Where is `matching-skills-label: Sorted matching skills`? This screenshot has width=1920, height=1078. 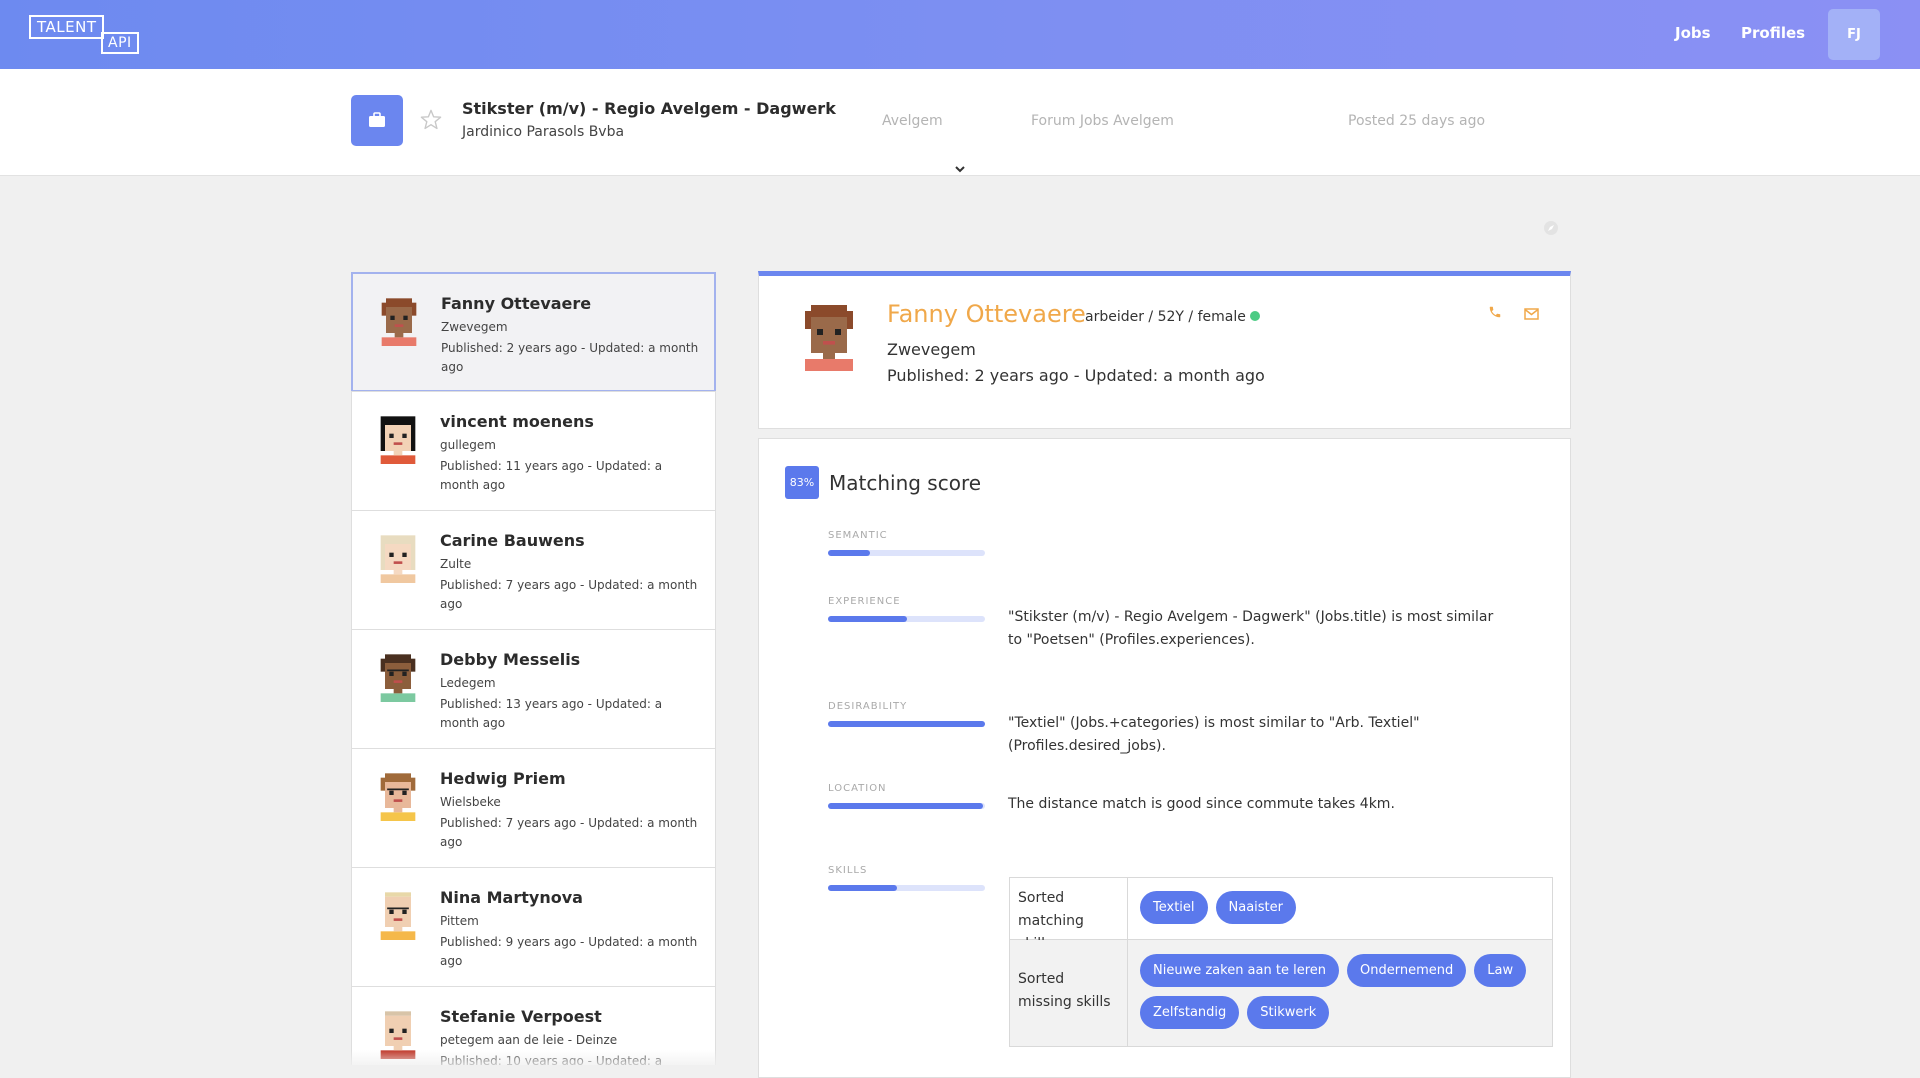 matching-skills-label: Sorted matching skills is located at coordinates (1069, 915).